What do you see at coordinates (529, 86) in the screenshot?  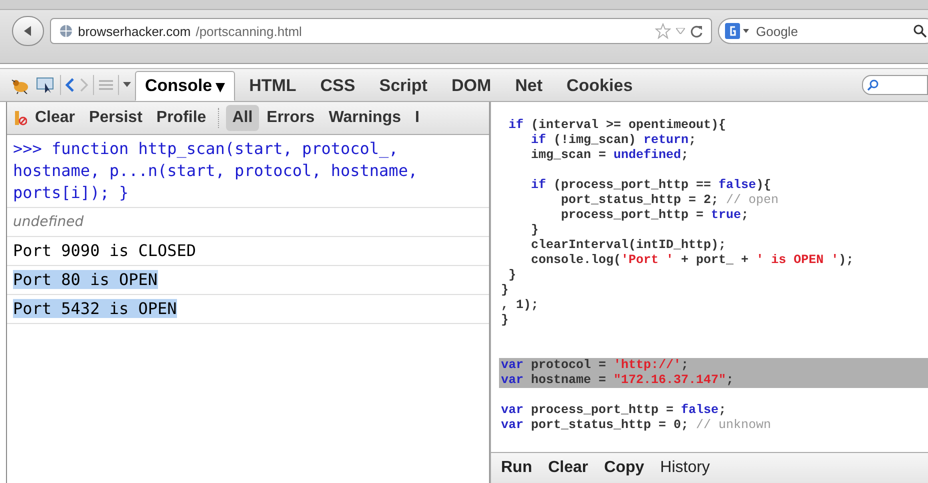 I see `panel-tab: Net` at bounding box center [529, 86].